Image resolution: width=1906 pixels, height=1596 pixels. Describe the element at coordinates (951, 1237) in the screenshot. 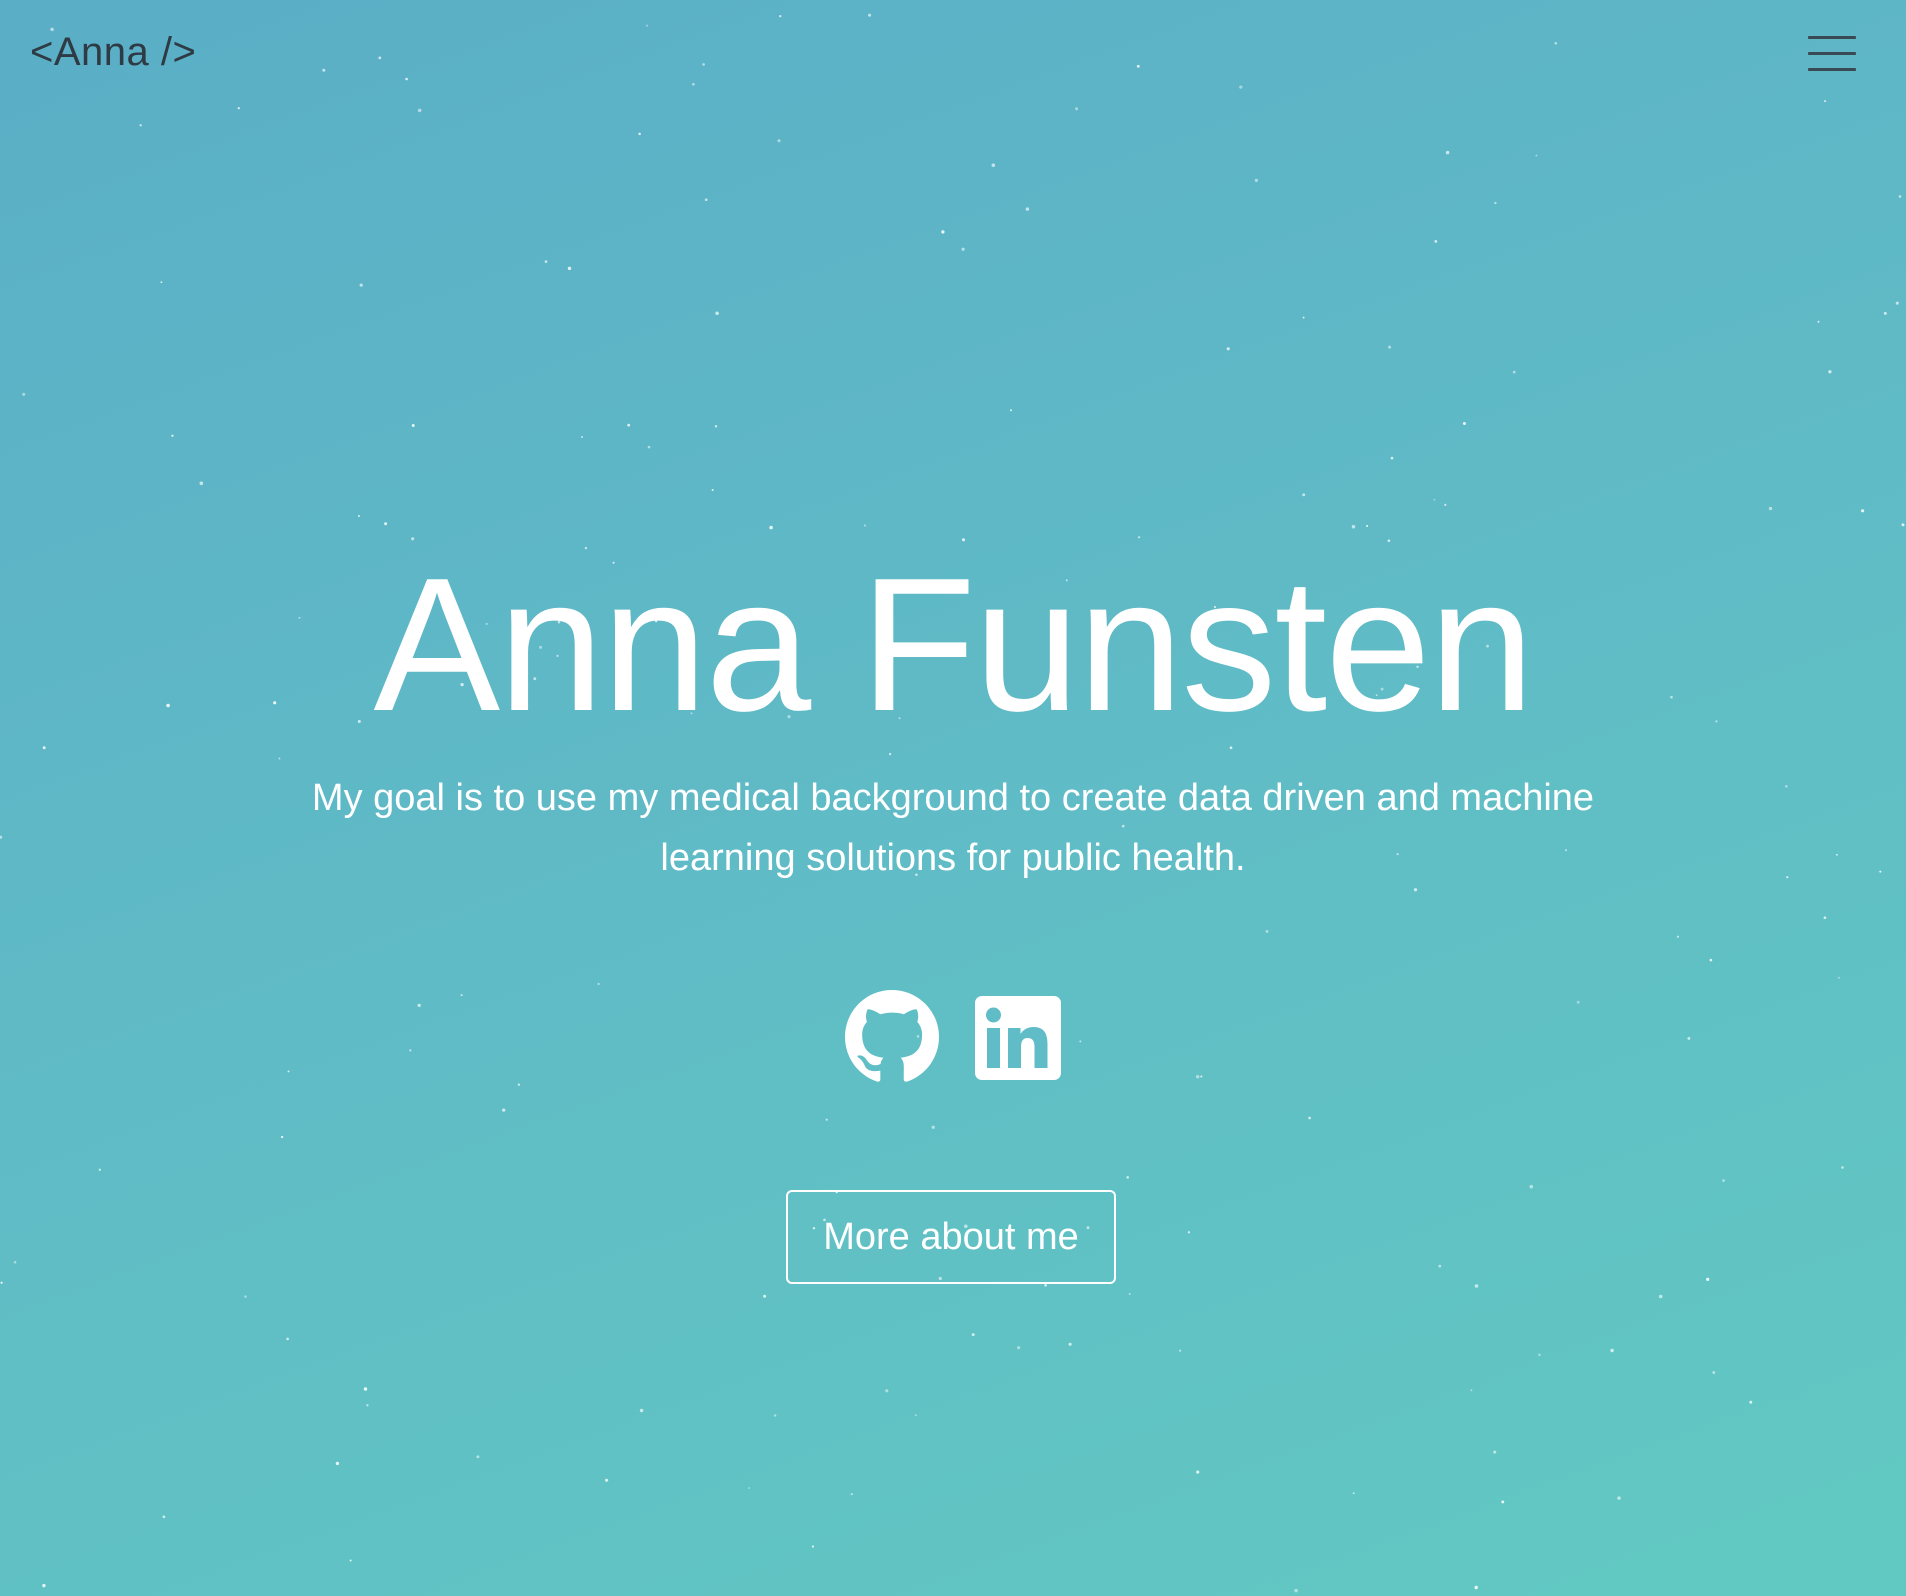

I see `more-about-me-button: More about me` at that location.